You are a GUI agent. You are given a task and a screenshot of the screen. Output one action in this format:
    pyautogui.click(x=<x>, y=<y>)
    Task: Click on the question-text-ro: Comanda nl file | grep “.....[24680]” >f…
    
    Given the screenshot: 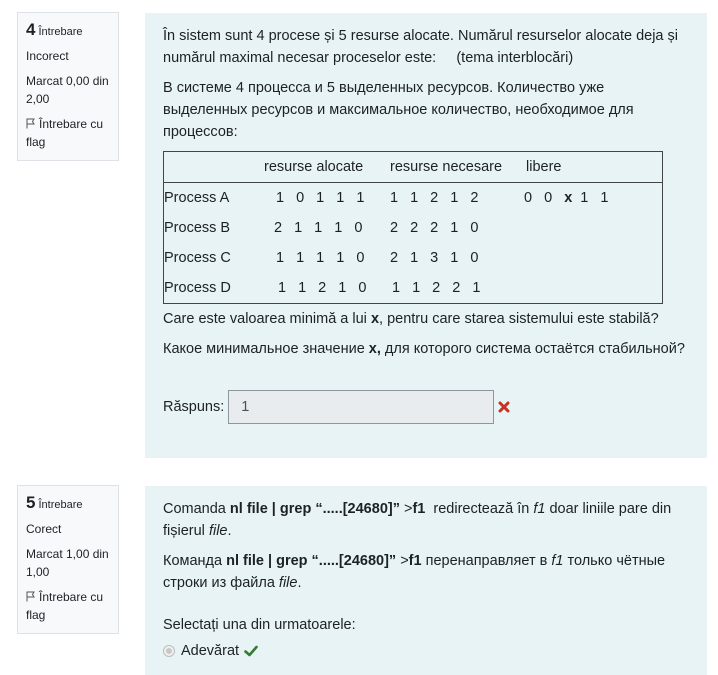 What is the action you would take?
    pyautogui.click(x=419, y=520)
    